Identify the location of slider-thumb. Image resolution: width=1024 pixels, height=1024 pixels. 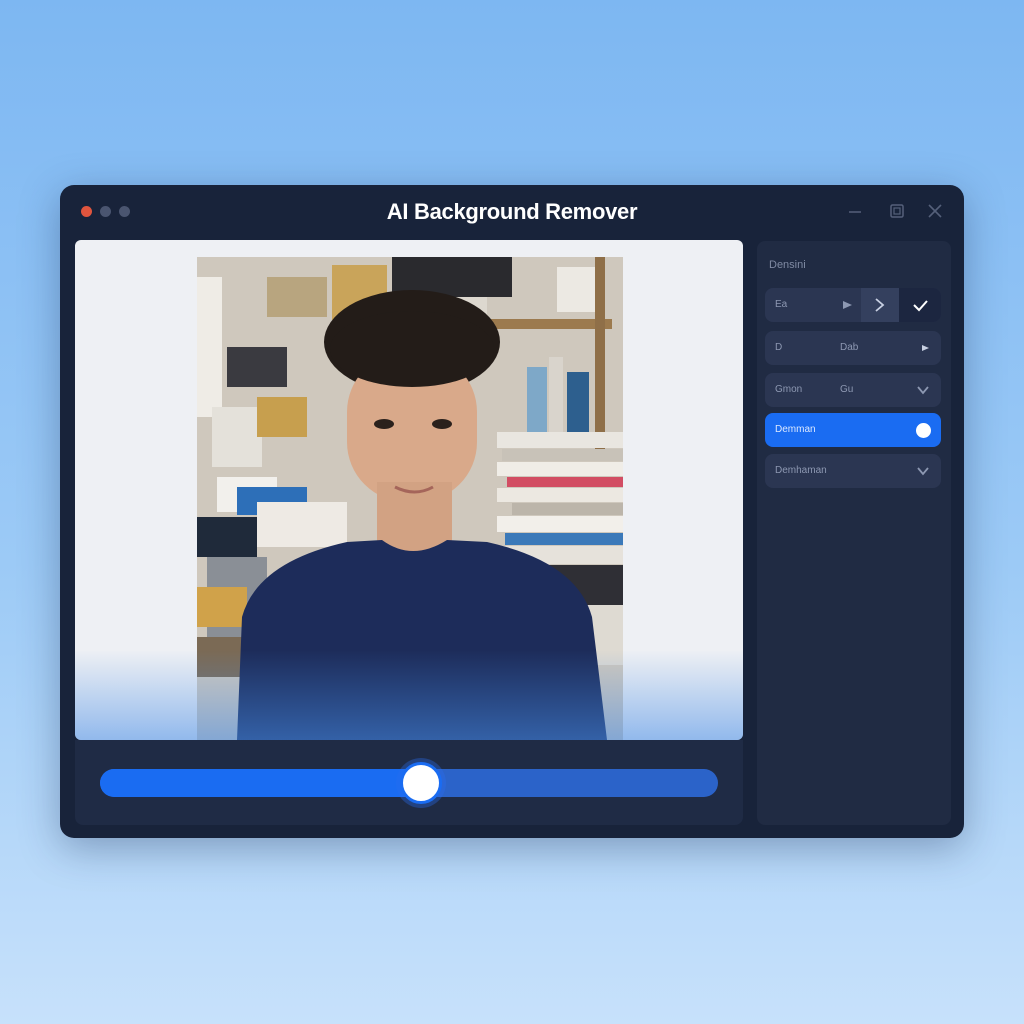
(421, 783).